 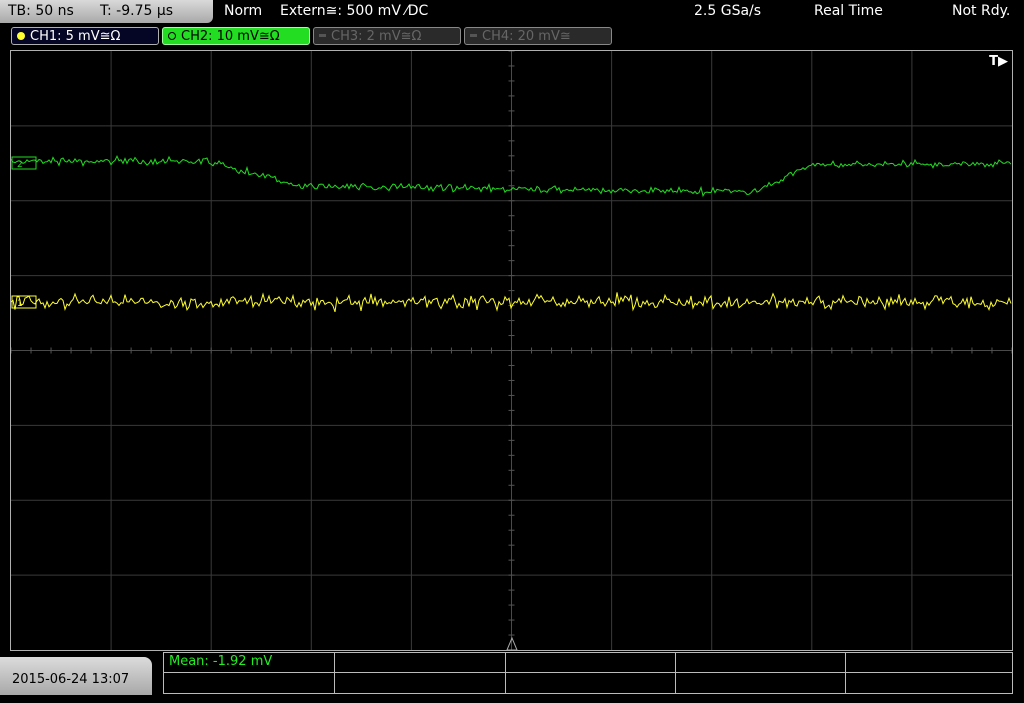 I want to click on channel-2-dot-icon, so click(x=172, y=36).